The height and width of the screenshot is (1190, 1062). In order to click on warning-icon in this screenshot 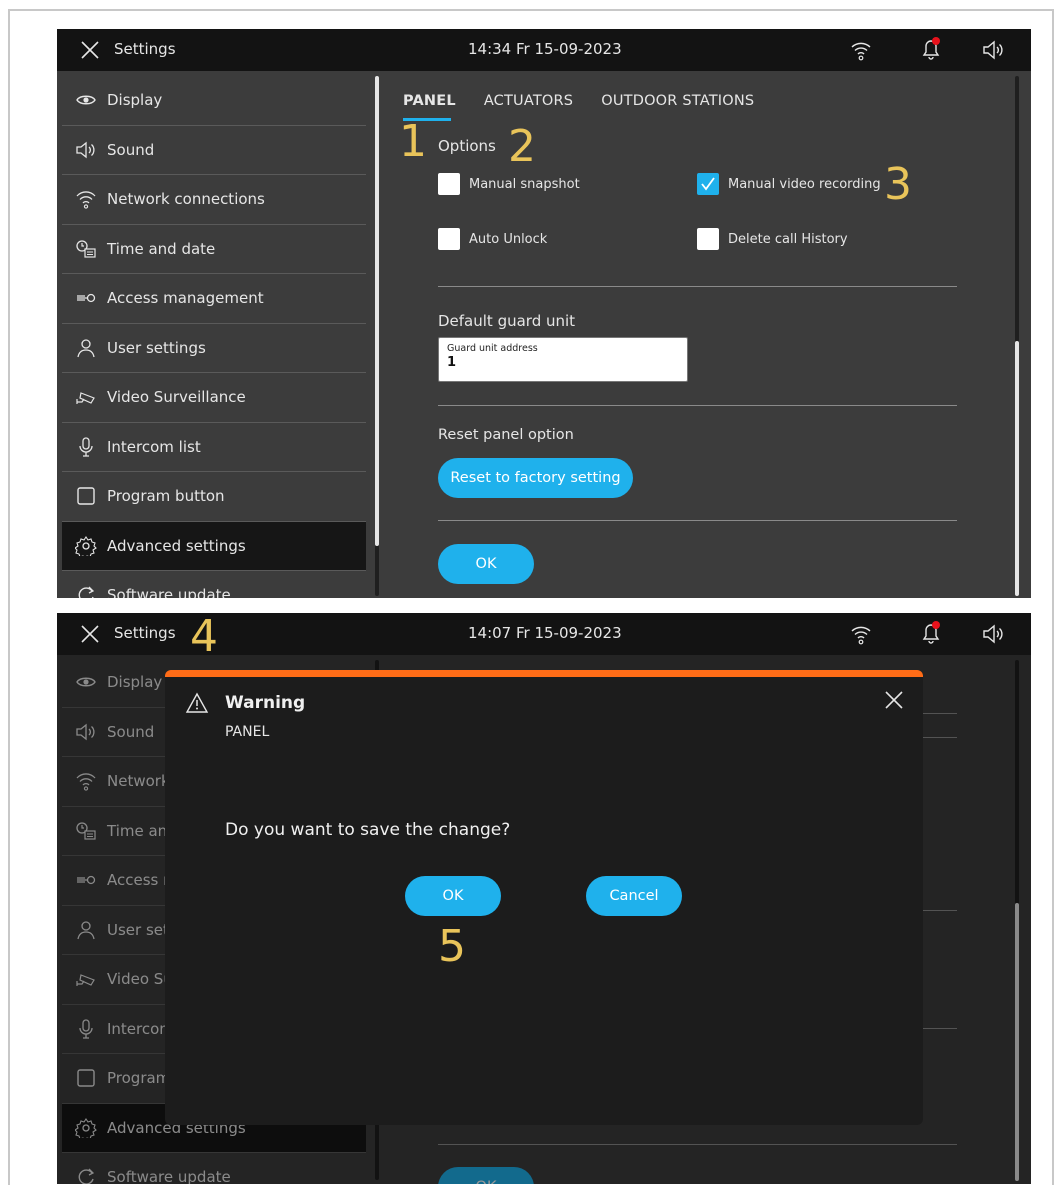, I will do `click(197, 702)`.